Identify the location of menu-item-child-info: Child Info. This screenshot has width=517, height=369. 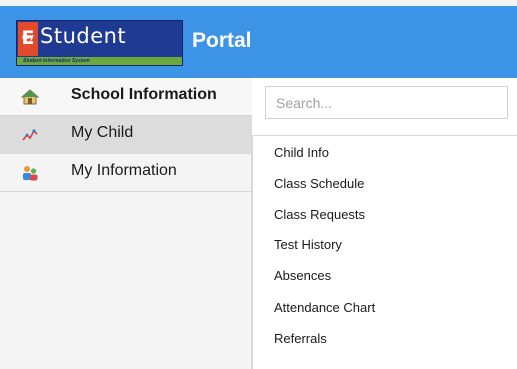
(301, 152).